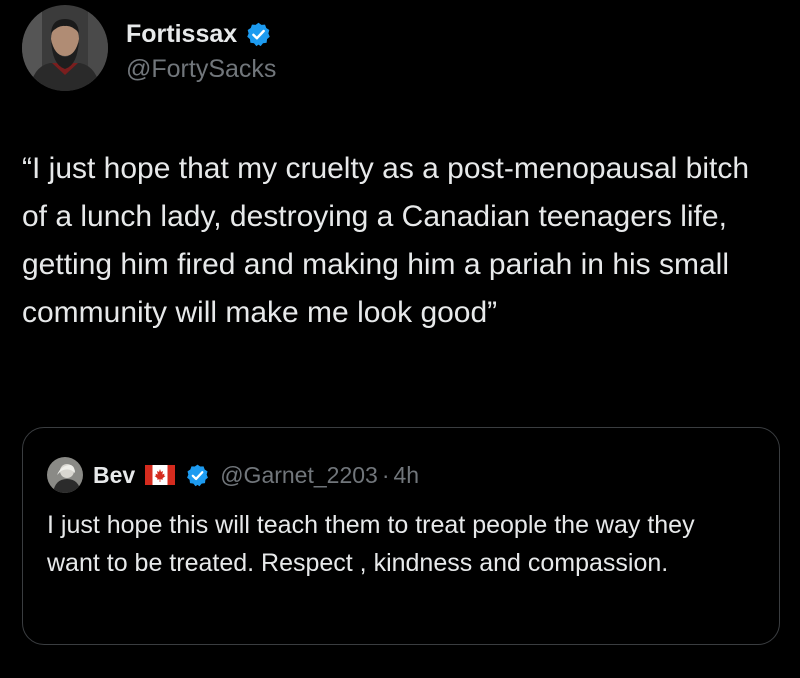  I want to click on author-avatar, so click(65, 48).